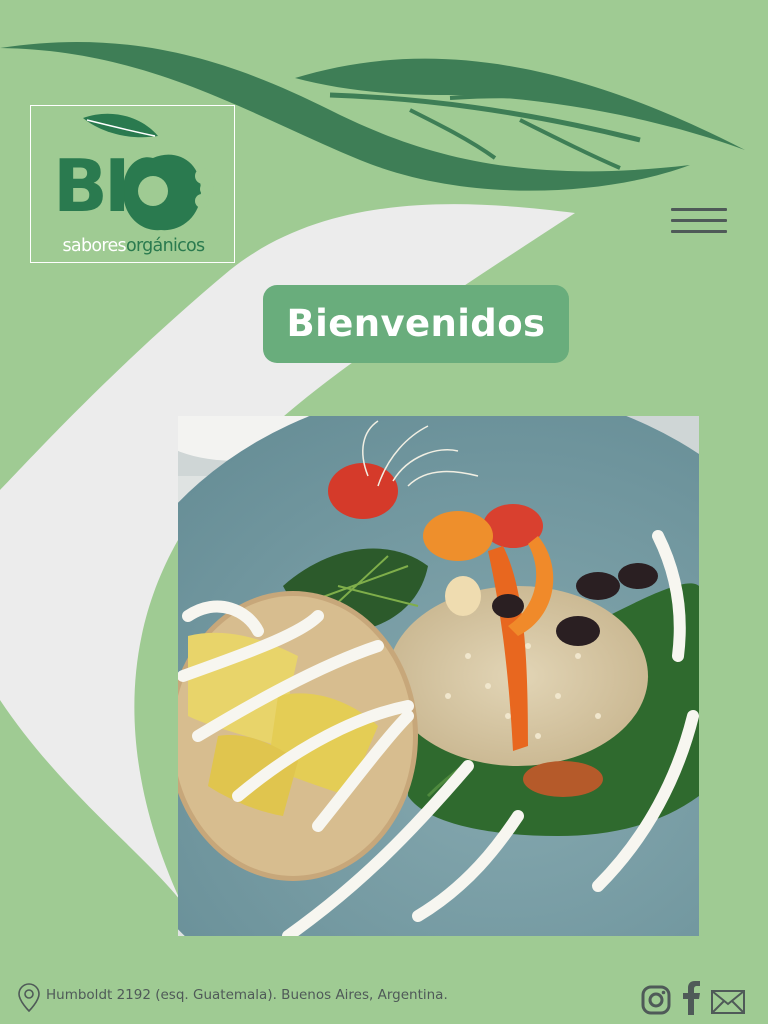 This screenshot has width=768, height=1024. I want to click on instagram-icon, so click(656, 1000).